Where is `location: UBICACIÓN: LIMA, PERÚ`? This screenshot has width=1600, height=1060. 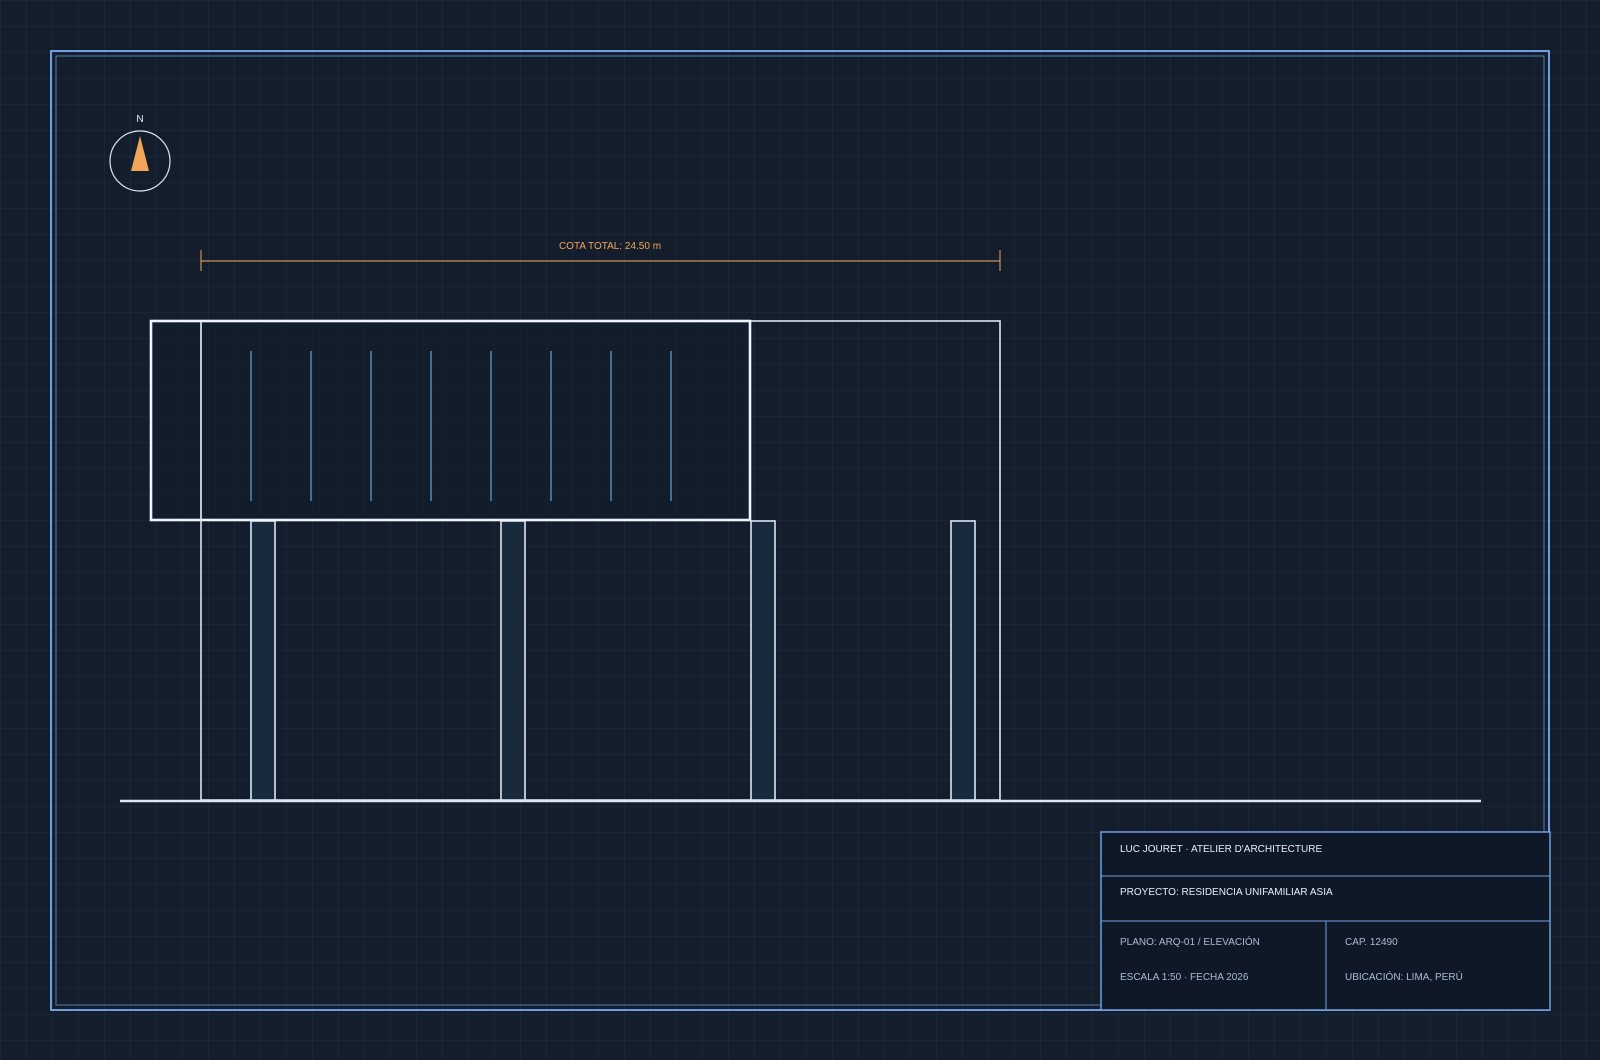 location: UBICACIÓN: LIMA, PERÚ is located at coordinates (1404, 976).